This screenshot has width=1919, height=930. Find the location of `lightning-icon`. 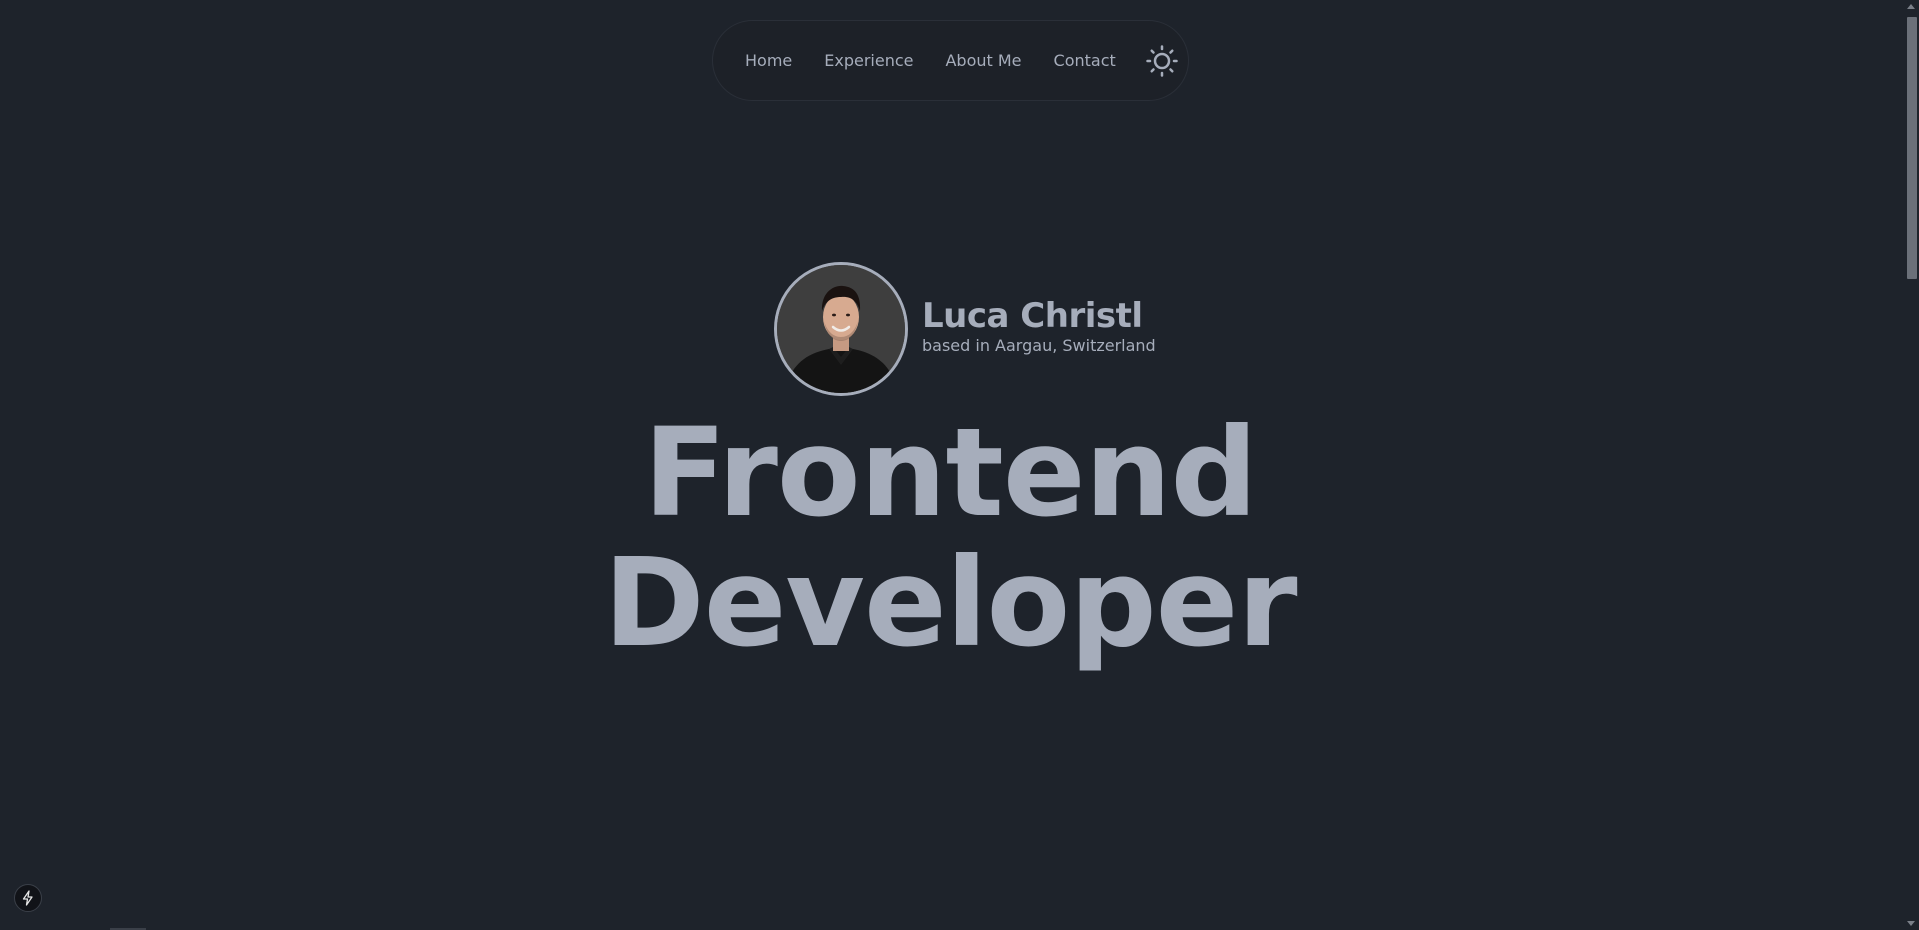

lightning-icon is located at coordinates (27, 898).